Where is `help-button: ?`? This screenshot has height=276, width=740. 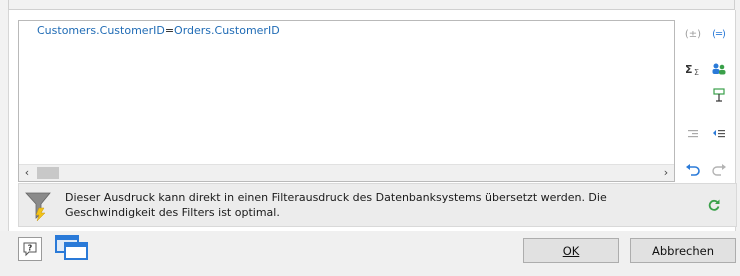
help-button: ? is located at coordinates (30, 249).